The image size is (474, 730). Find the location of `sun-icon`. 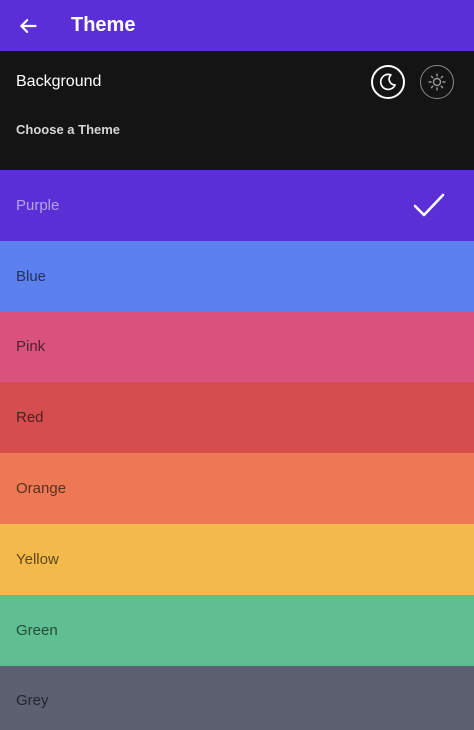

sun-icon is located at coordinates (437, 81).